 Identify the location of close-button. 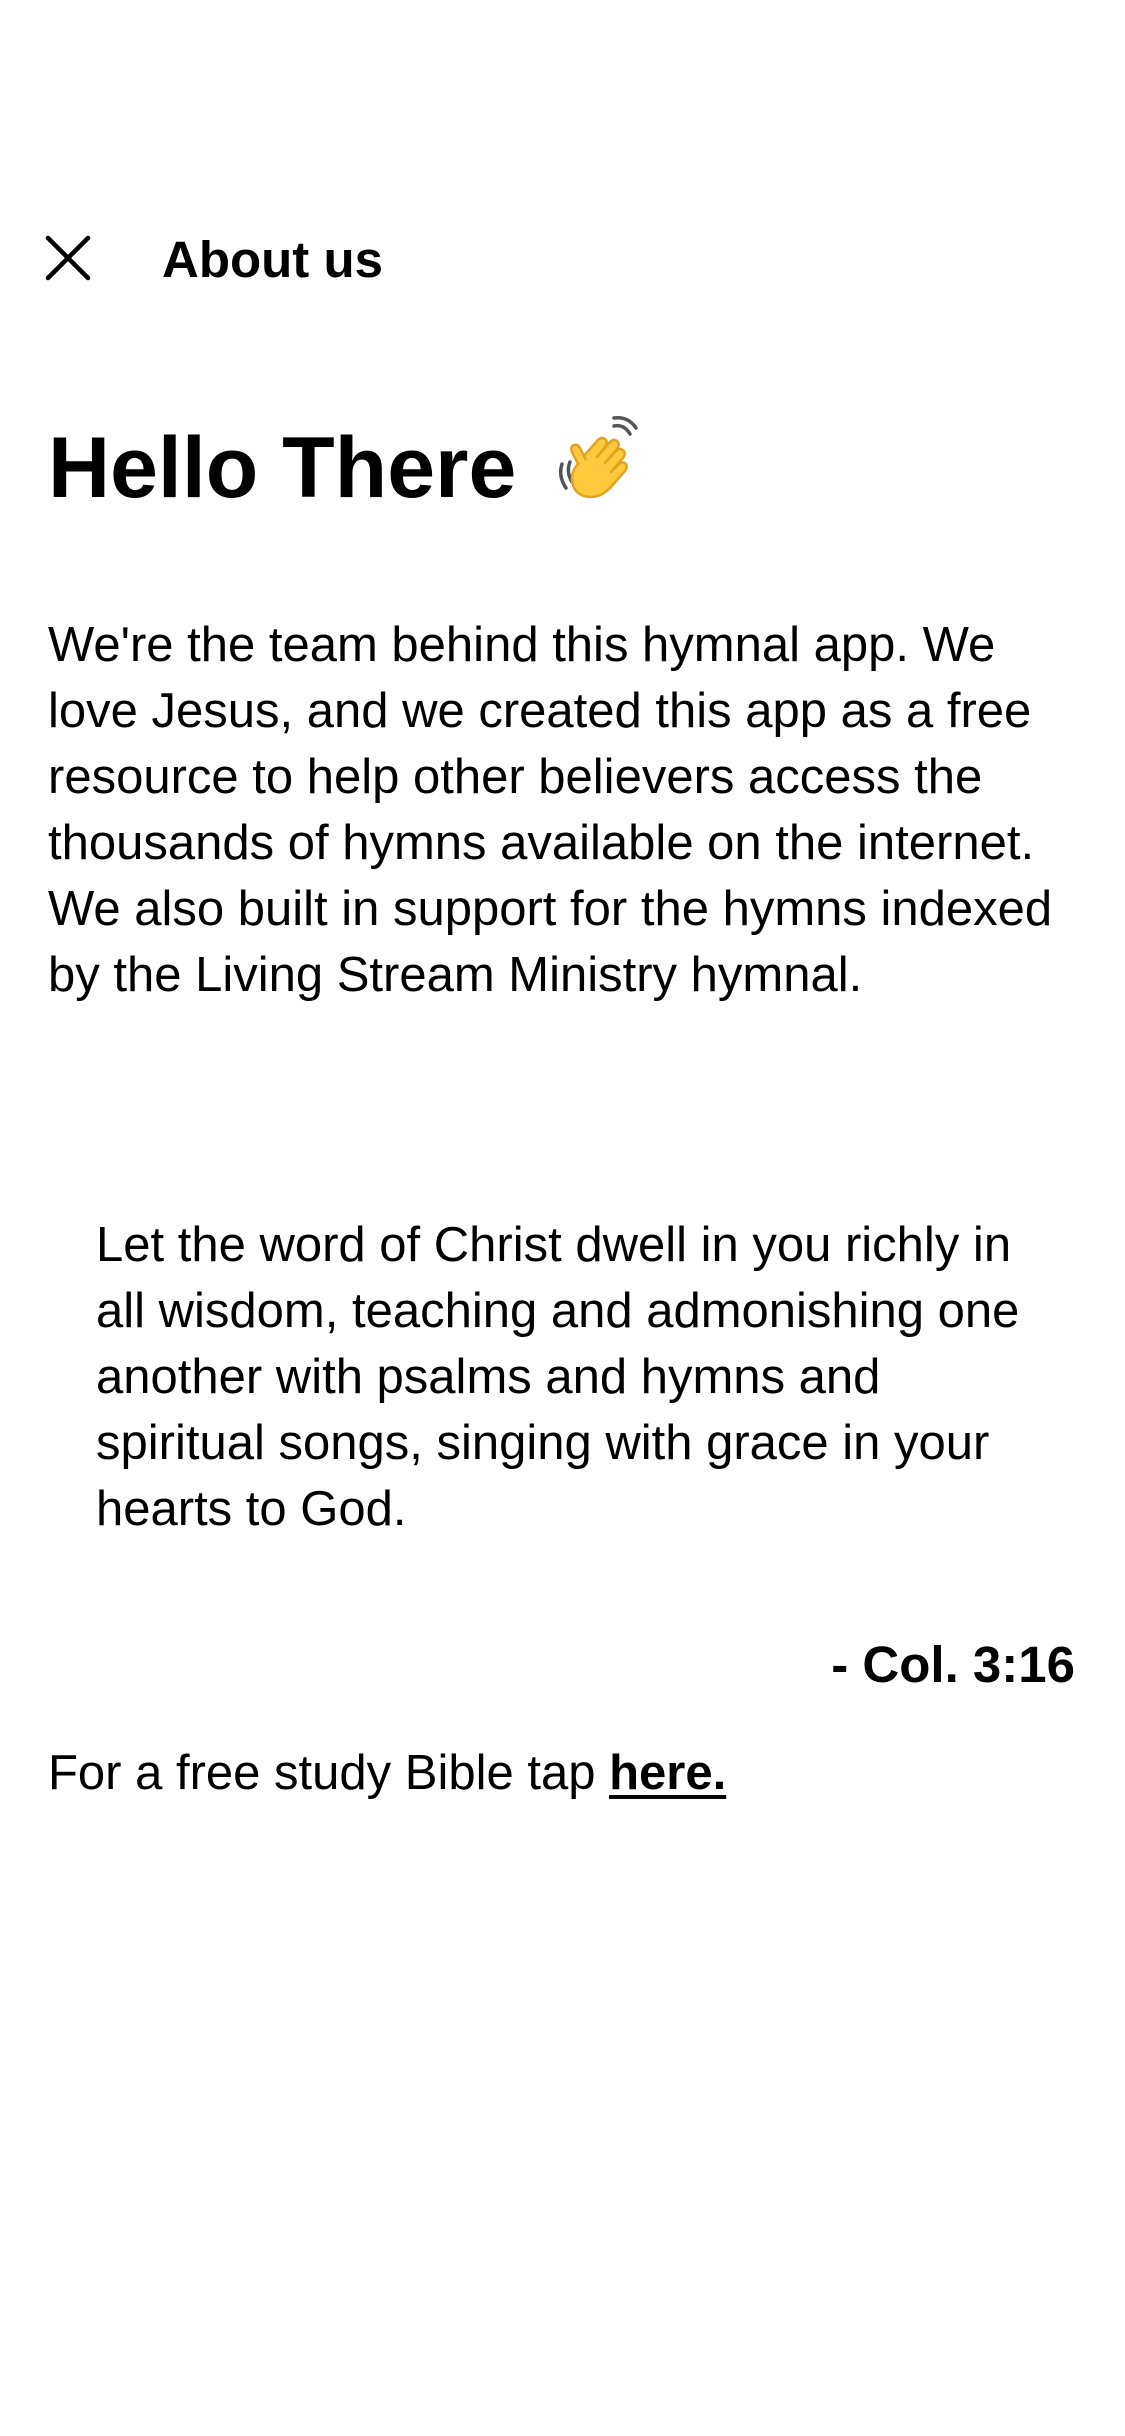
(68, 258).